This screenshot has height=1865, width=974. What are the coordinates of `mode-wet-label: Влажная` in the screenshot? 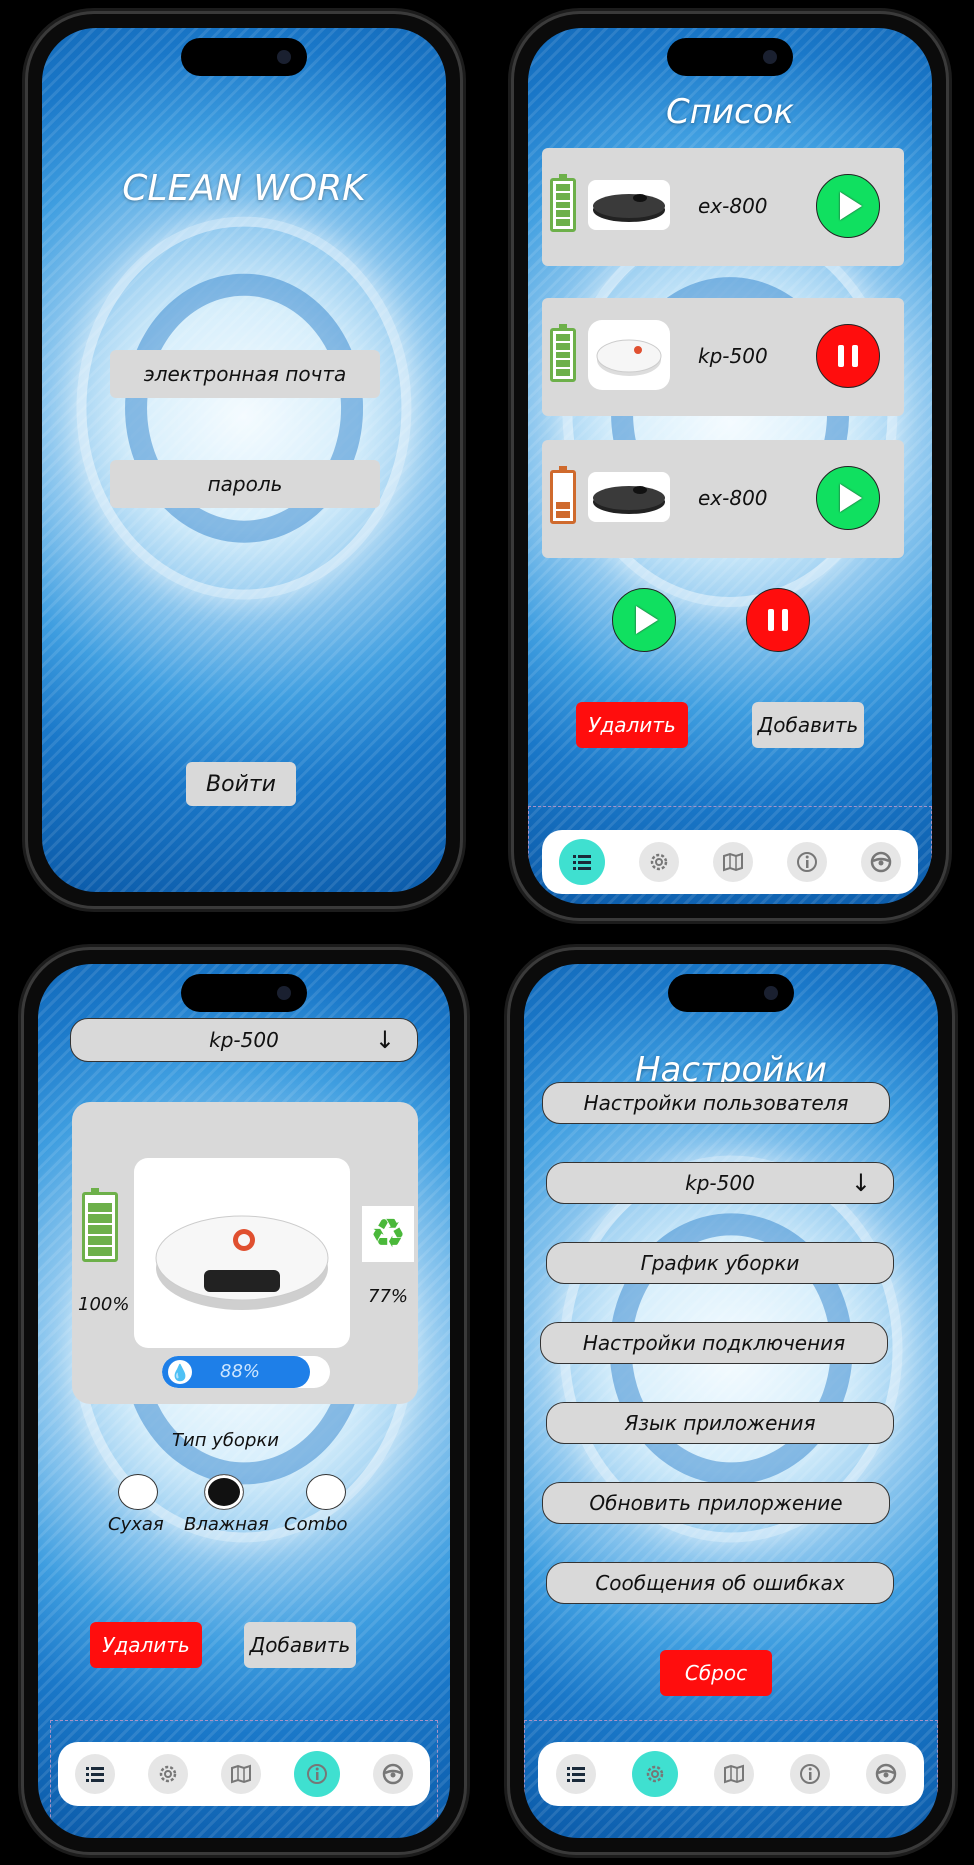 It's located at (226, 1524).